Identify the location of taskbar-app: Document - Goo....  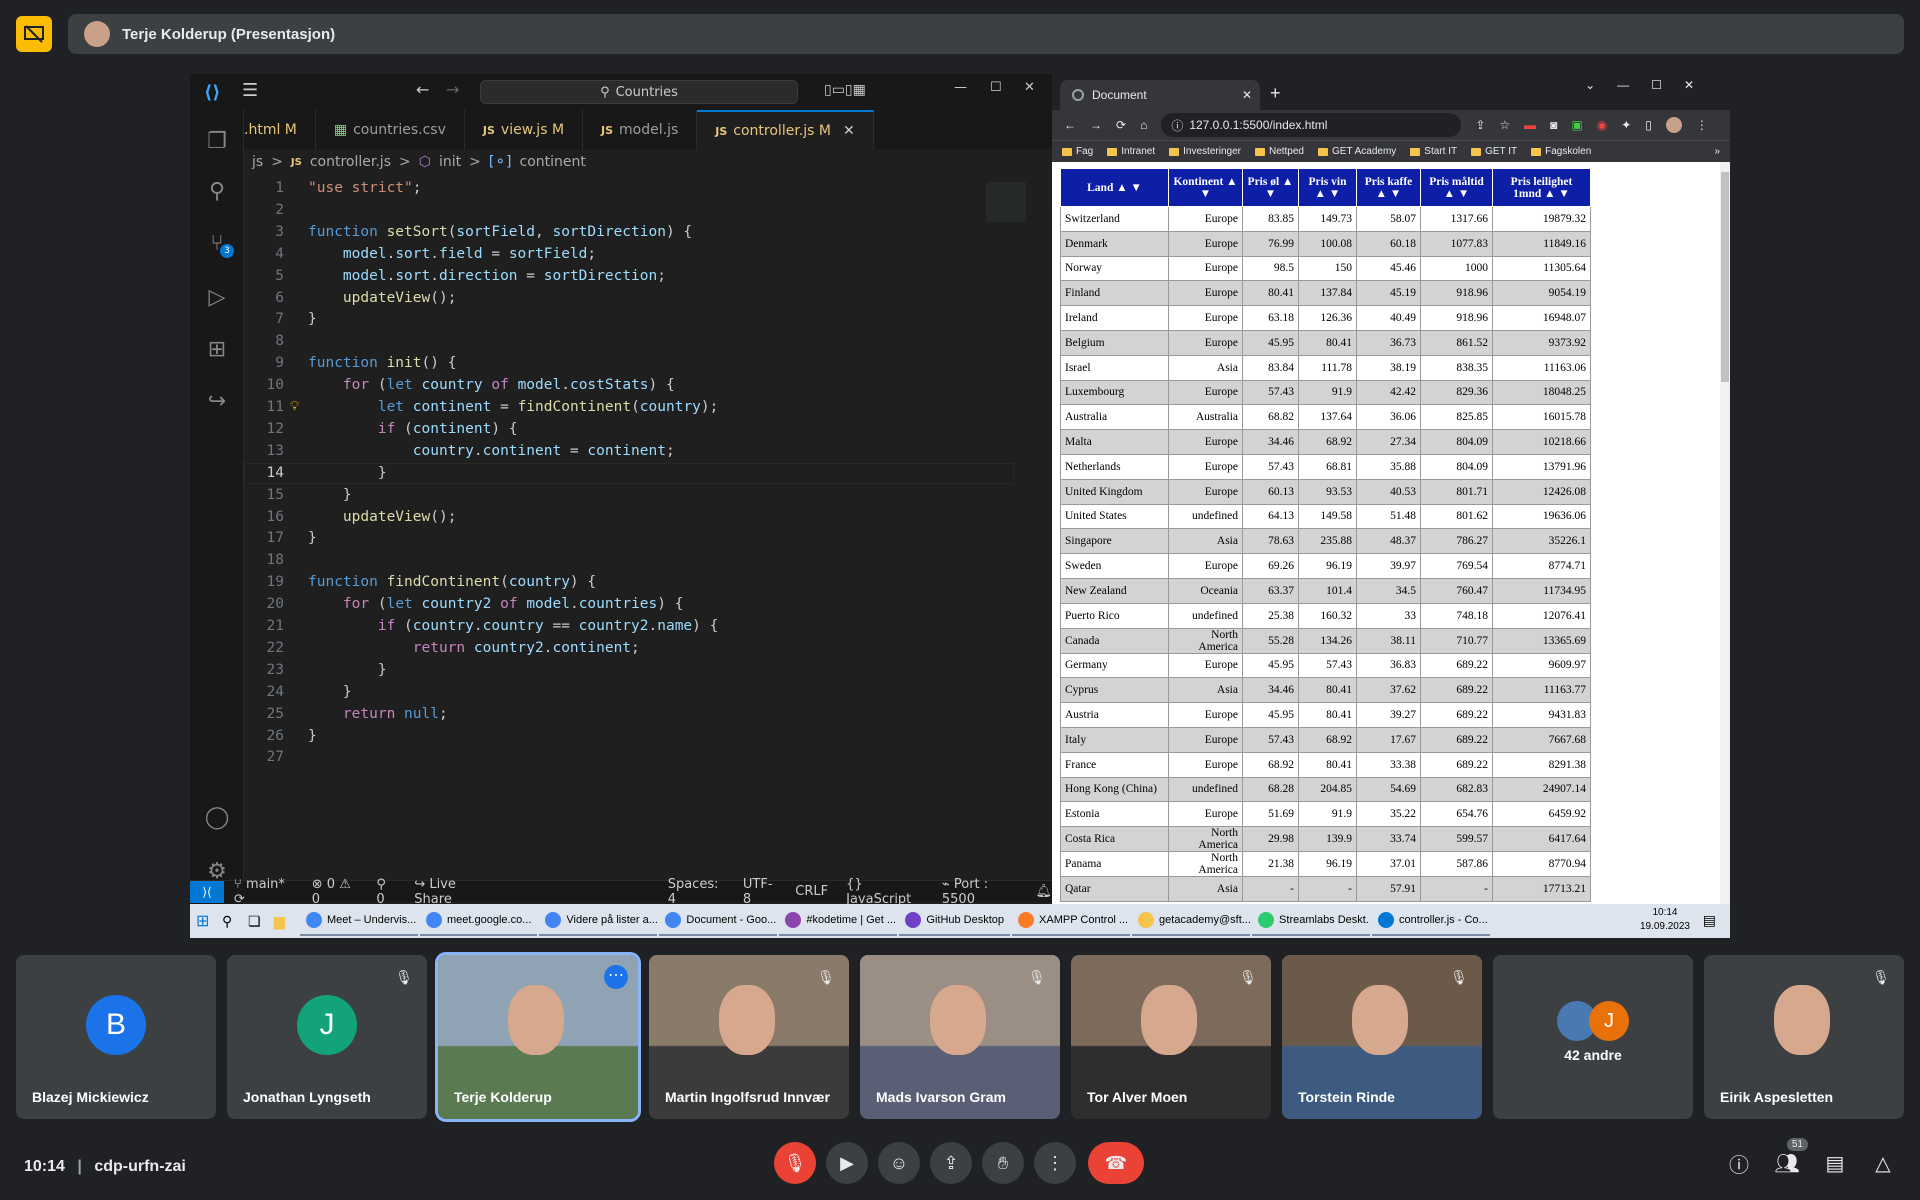
(718, 921).